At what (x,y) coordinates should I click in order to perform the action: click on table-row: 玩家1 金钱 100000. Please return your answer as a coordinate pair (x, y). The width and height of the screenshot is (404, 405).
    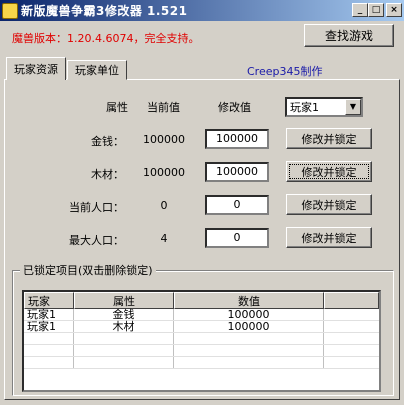
    Looking at the image, I should click on (201, 315).